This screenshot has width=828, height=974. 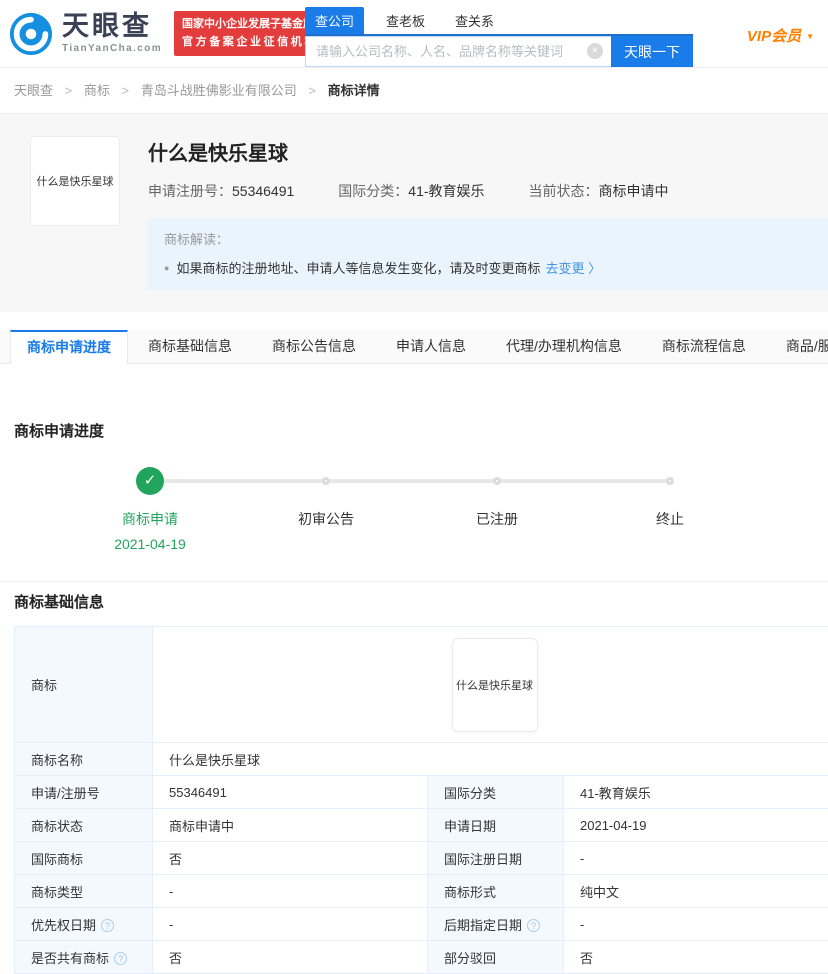 What do you see at coordinates (326, 498) in the screenshot?
I see `progress-step-preliminary: 初审公告` at bounding box center [326, 498].